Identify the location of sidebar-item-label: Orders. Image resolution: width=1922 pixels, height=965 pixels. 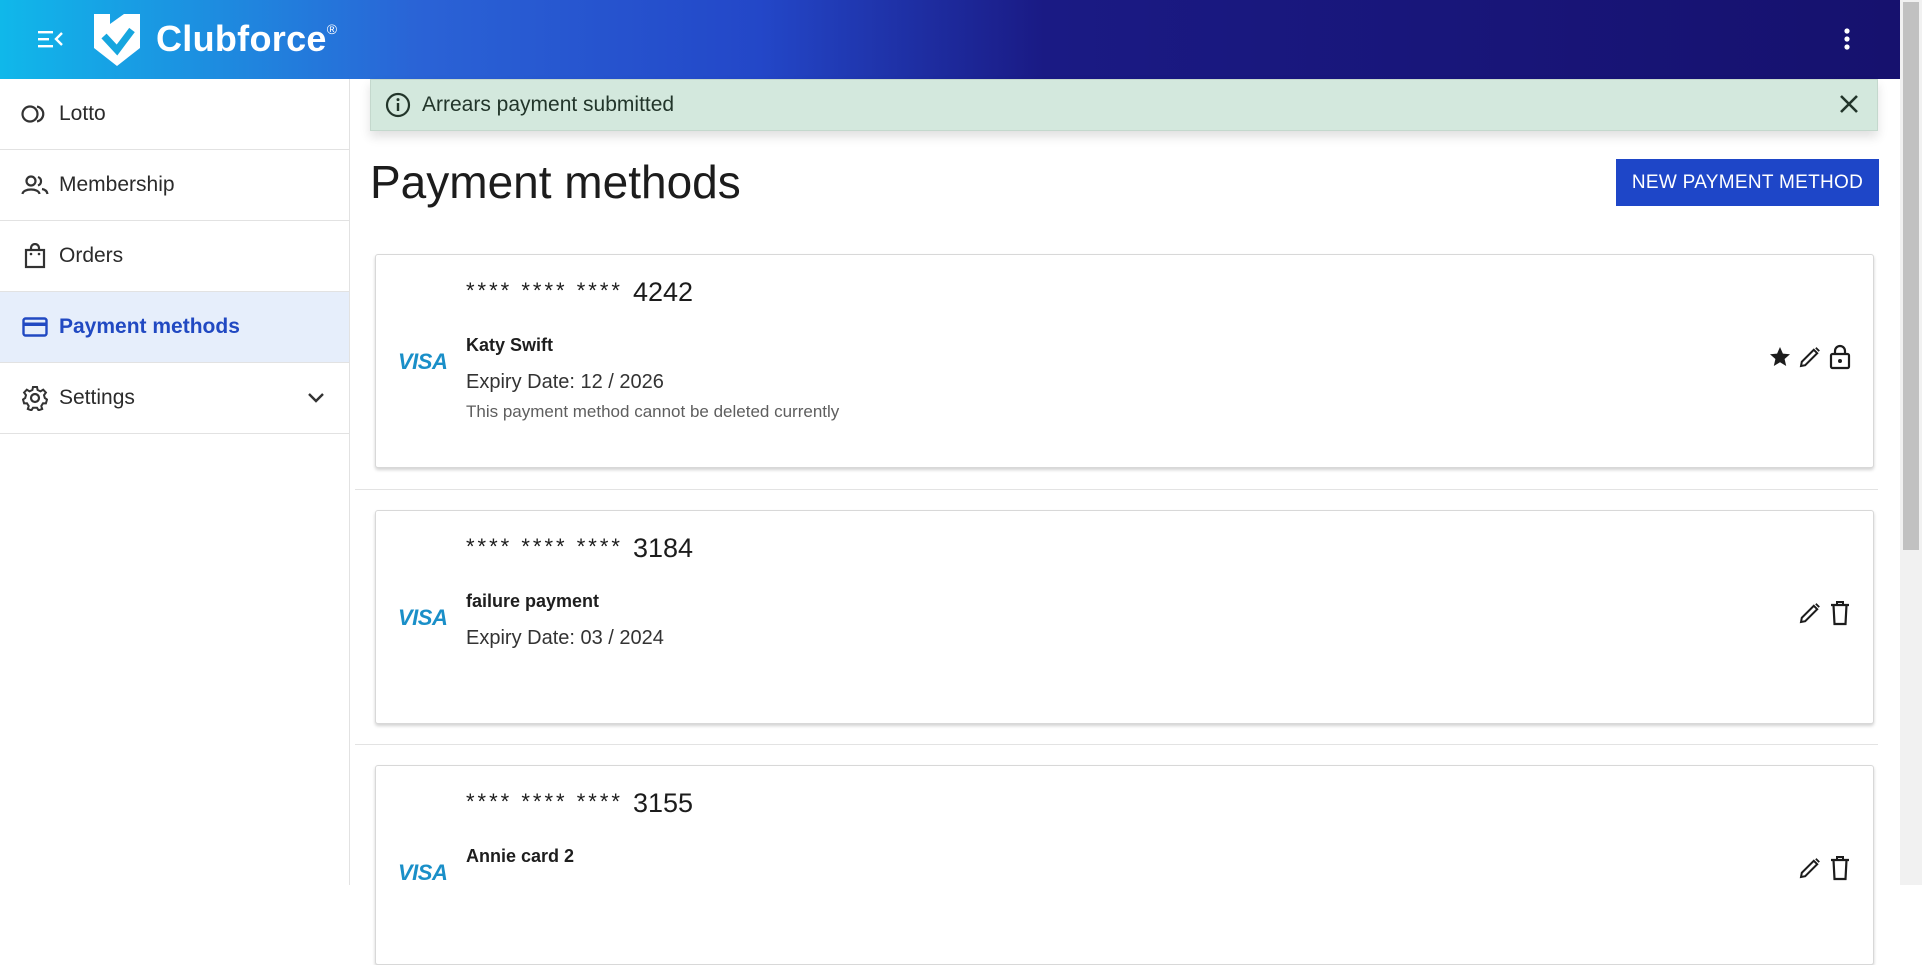
(91, 255).